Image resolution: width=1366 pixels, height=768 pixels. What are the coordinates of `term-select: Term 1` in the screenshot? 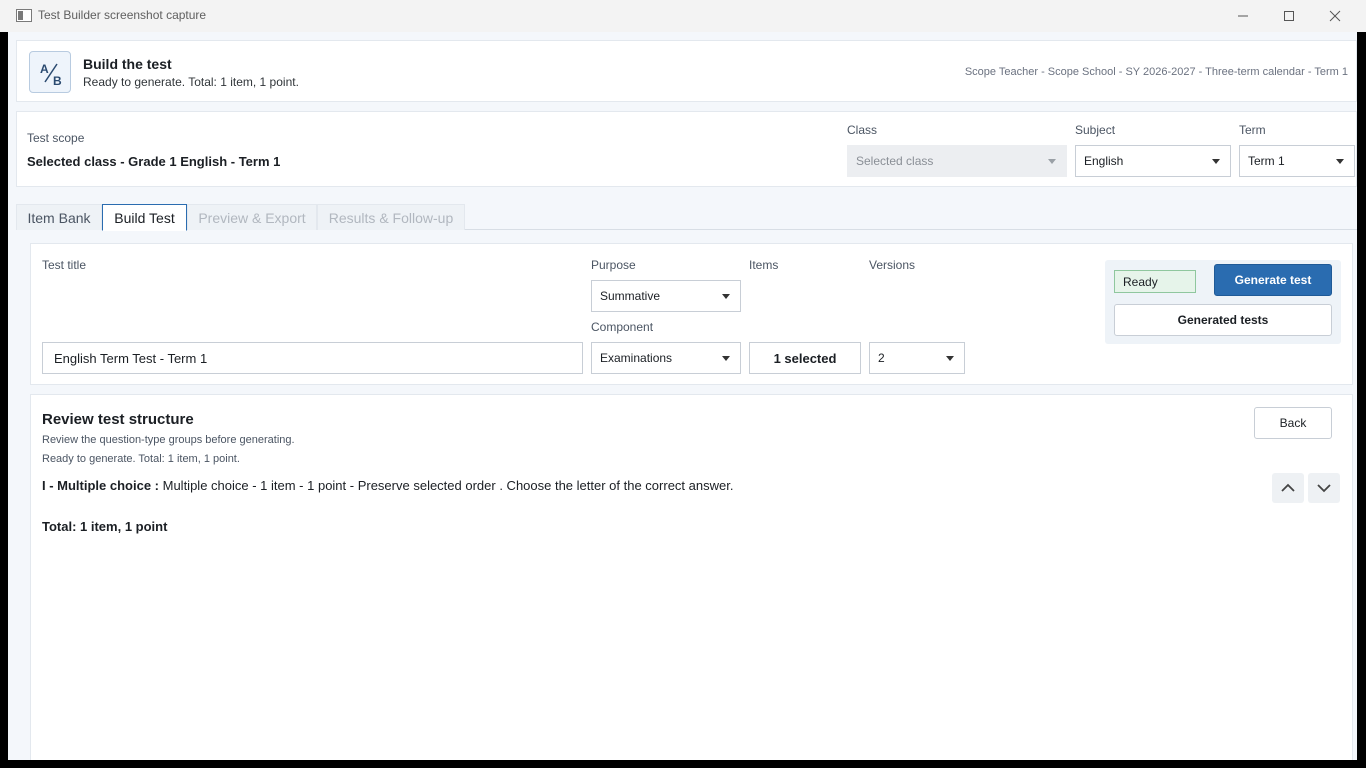 It's located at (1297, 161).